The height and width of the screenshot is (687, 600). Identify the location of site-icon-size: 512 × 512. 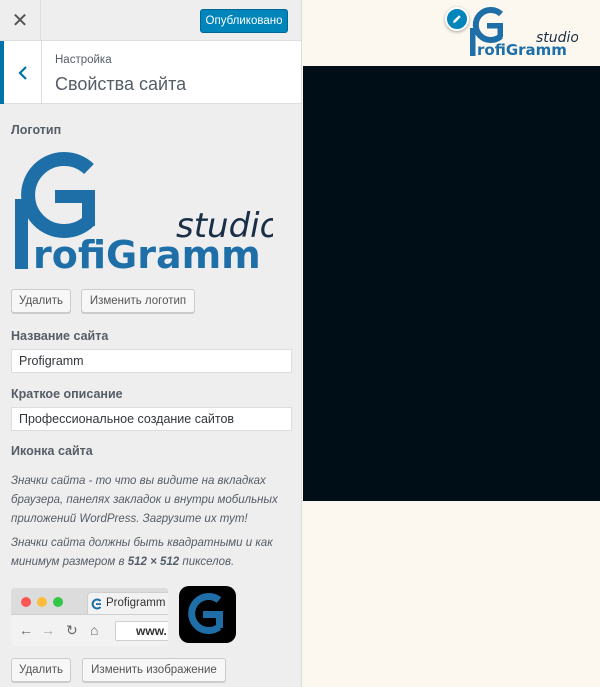
(153, 562).